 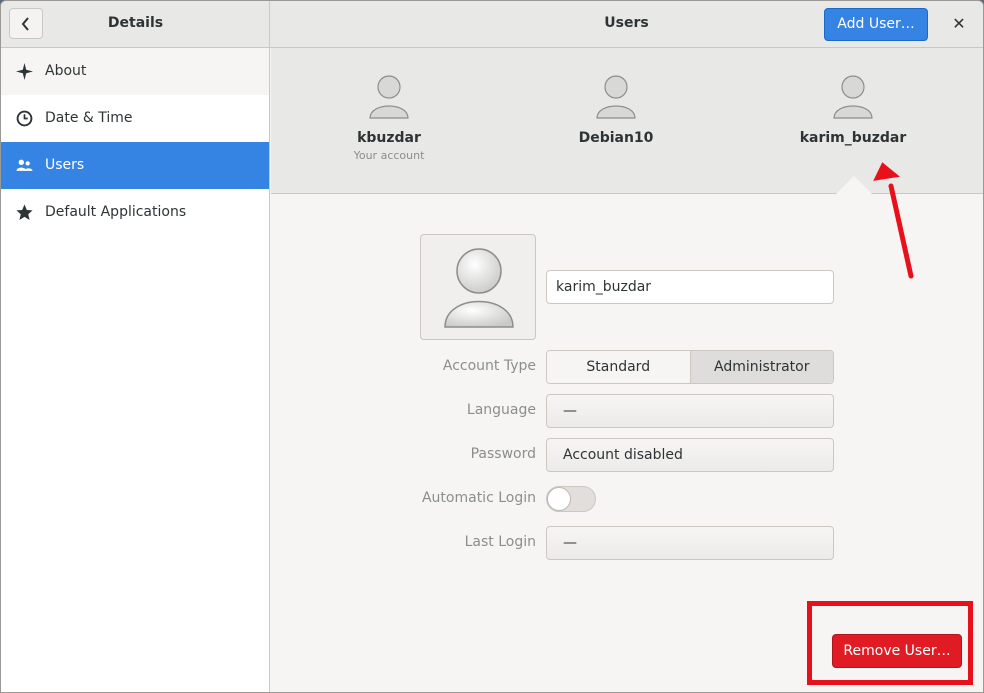 What do you see at coordinates (616, 138) in the screenshot?
I see `user-name: Debian10` at bounding box center [616, 138].